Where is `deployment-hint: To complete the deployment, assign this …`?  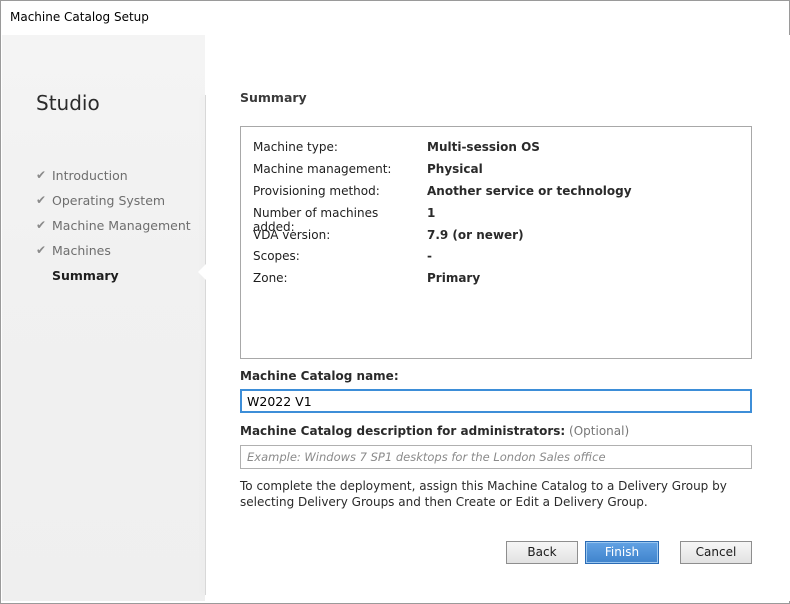
deployment-hint: To complete the deployment, assign this … is located at coordinates (483, 494).